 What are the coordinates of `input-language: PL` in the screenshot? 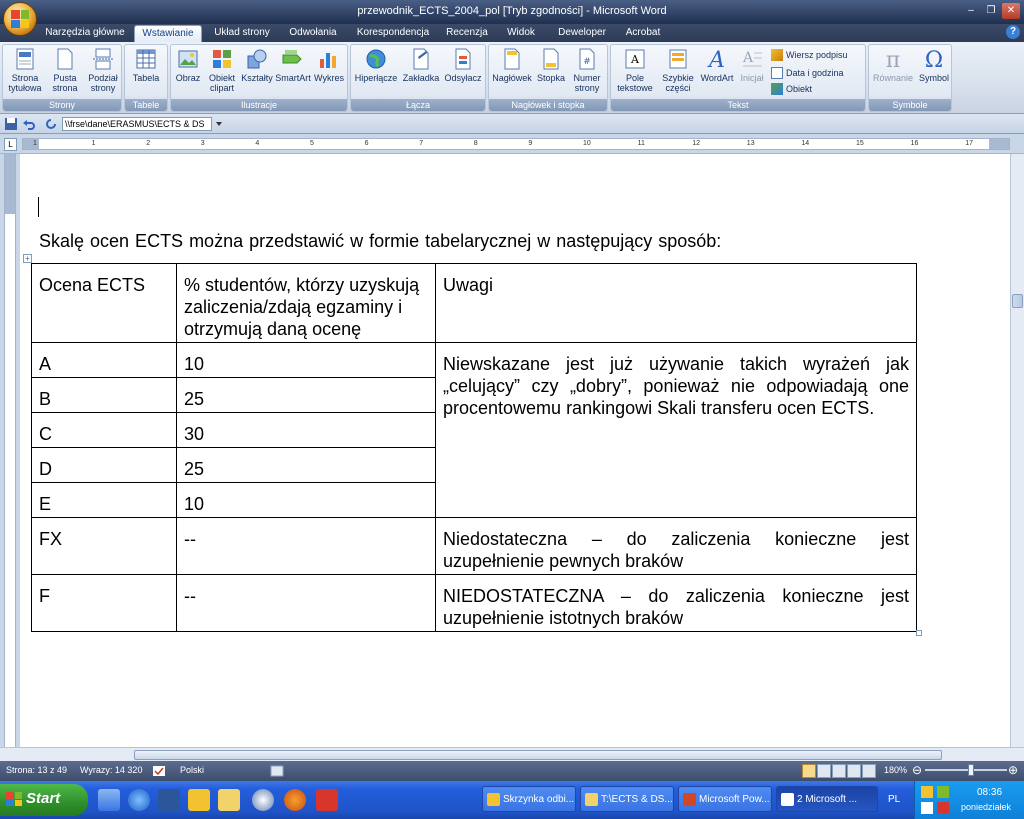 It's located at (894, 799).